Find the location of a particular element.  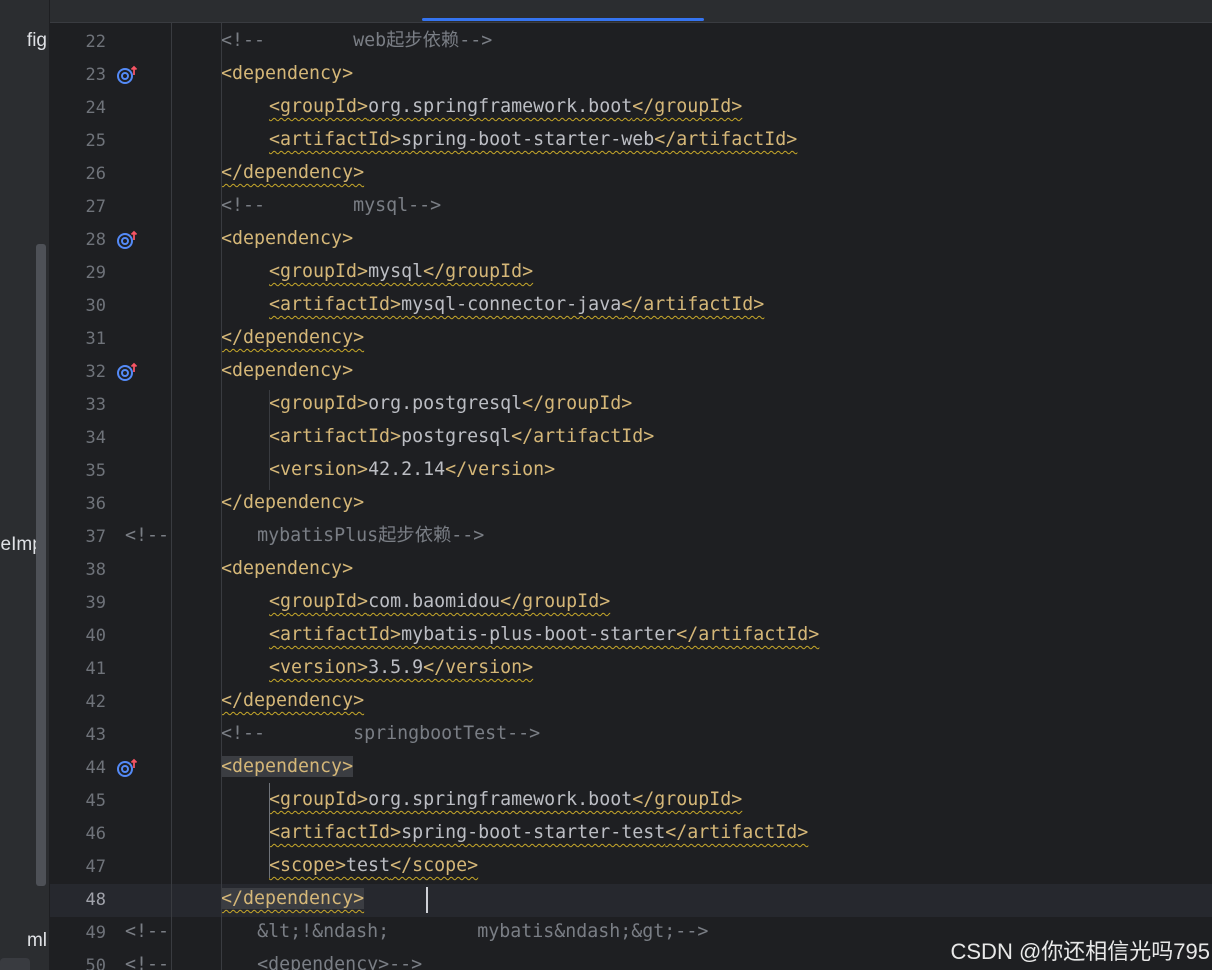

code-line: 28 <dependency> is located at coordinates (631, 240).